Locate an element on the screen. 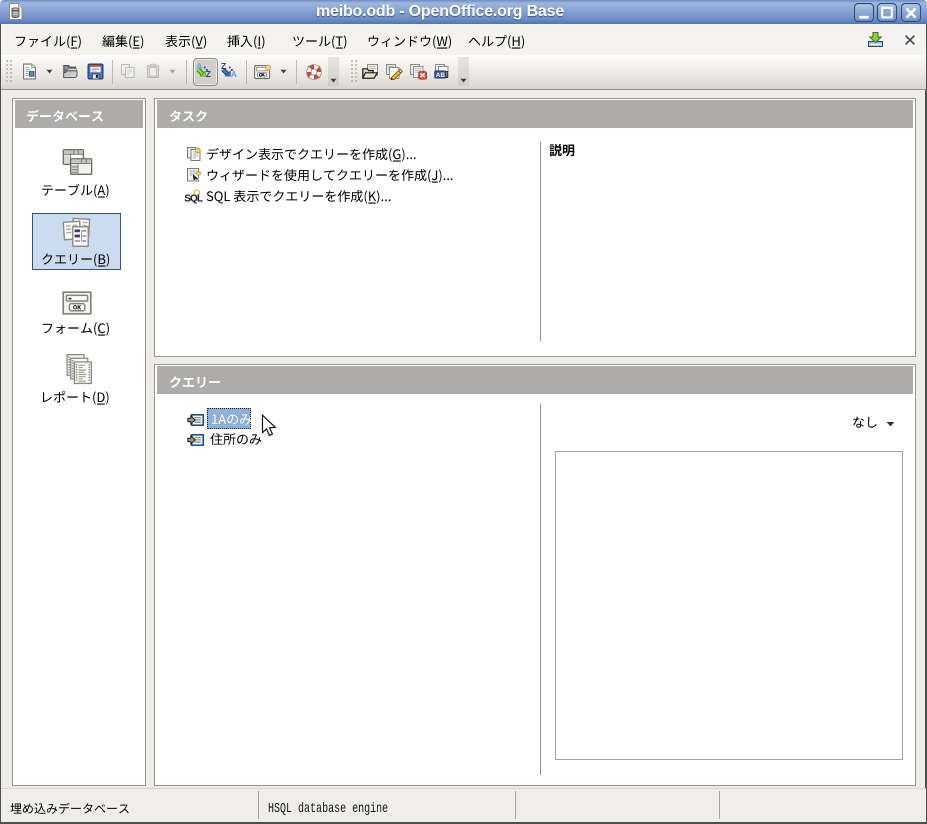 This screenshot has height=824, width=927. svg-text: A is located at coordinates (234, 73).